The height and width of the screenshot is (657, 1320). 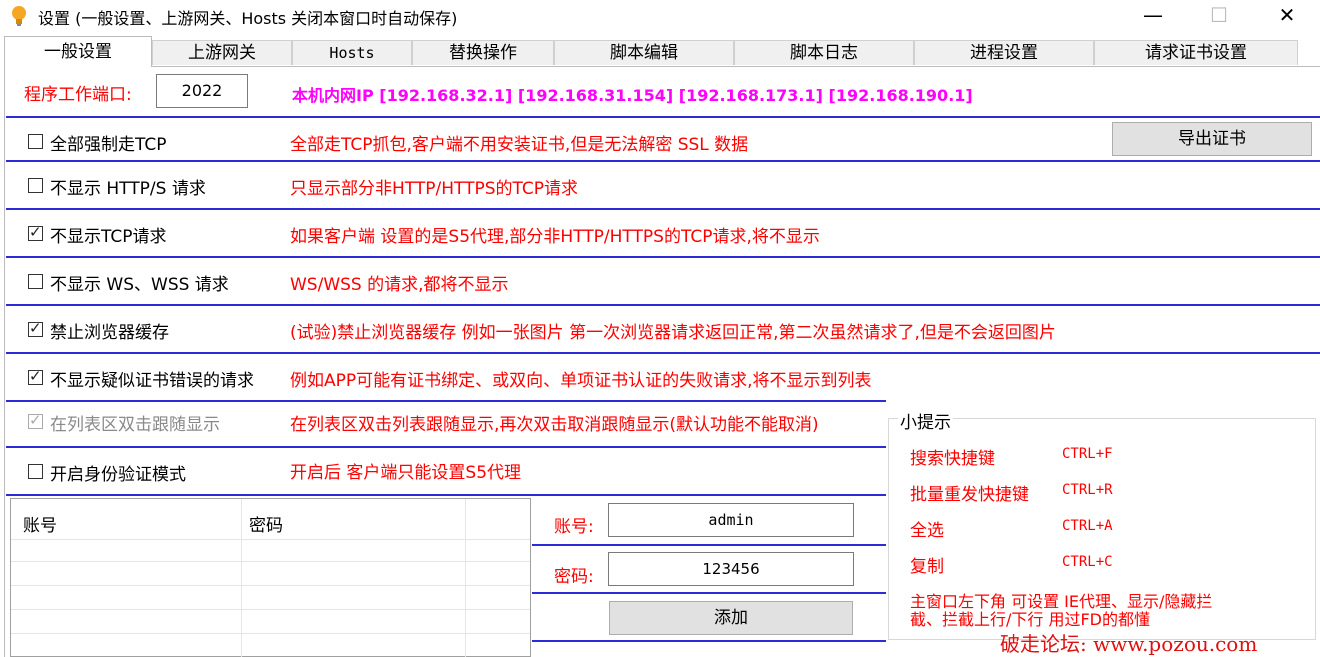 I want to click on tab-script-log: 脚本日志, so click(x=824, y=52).